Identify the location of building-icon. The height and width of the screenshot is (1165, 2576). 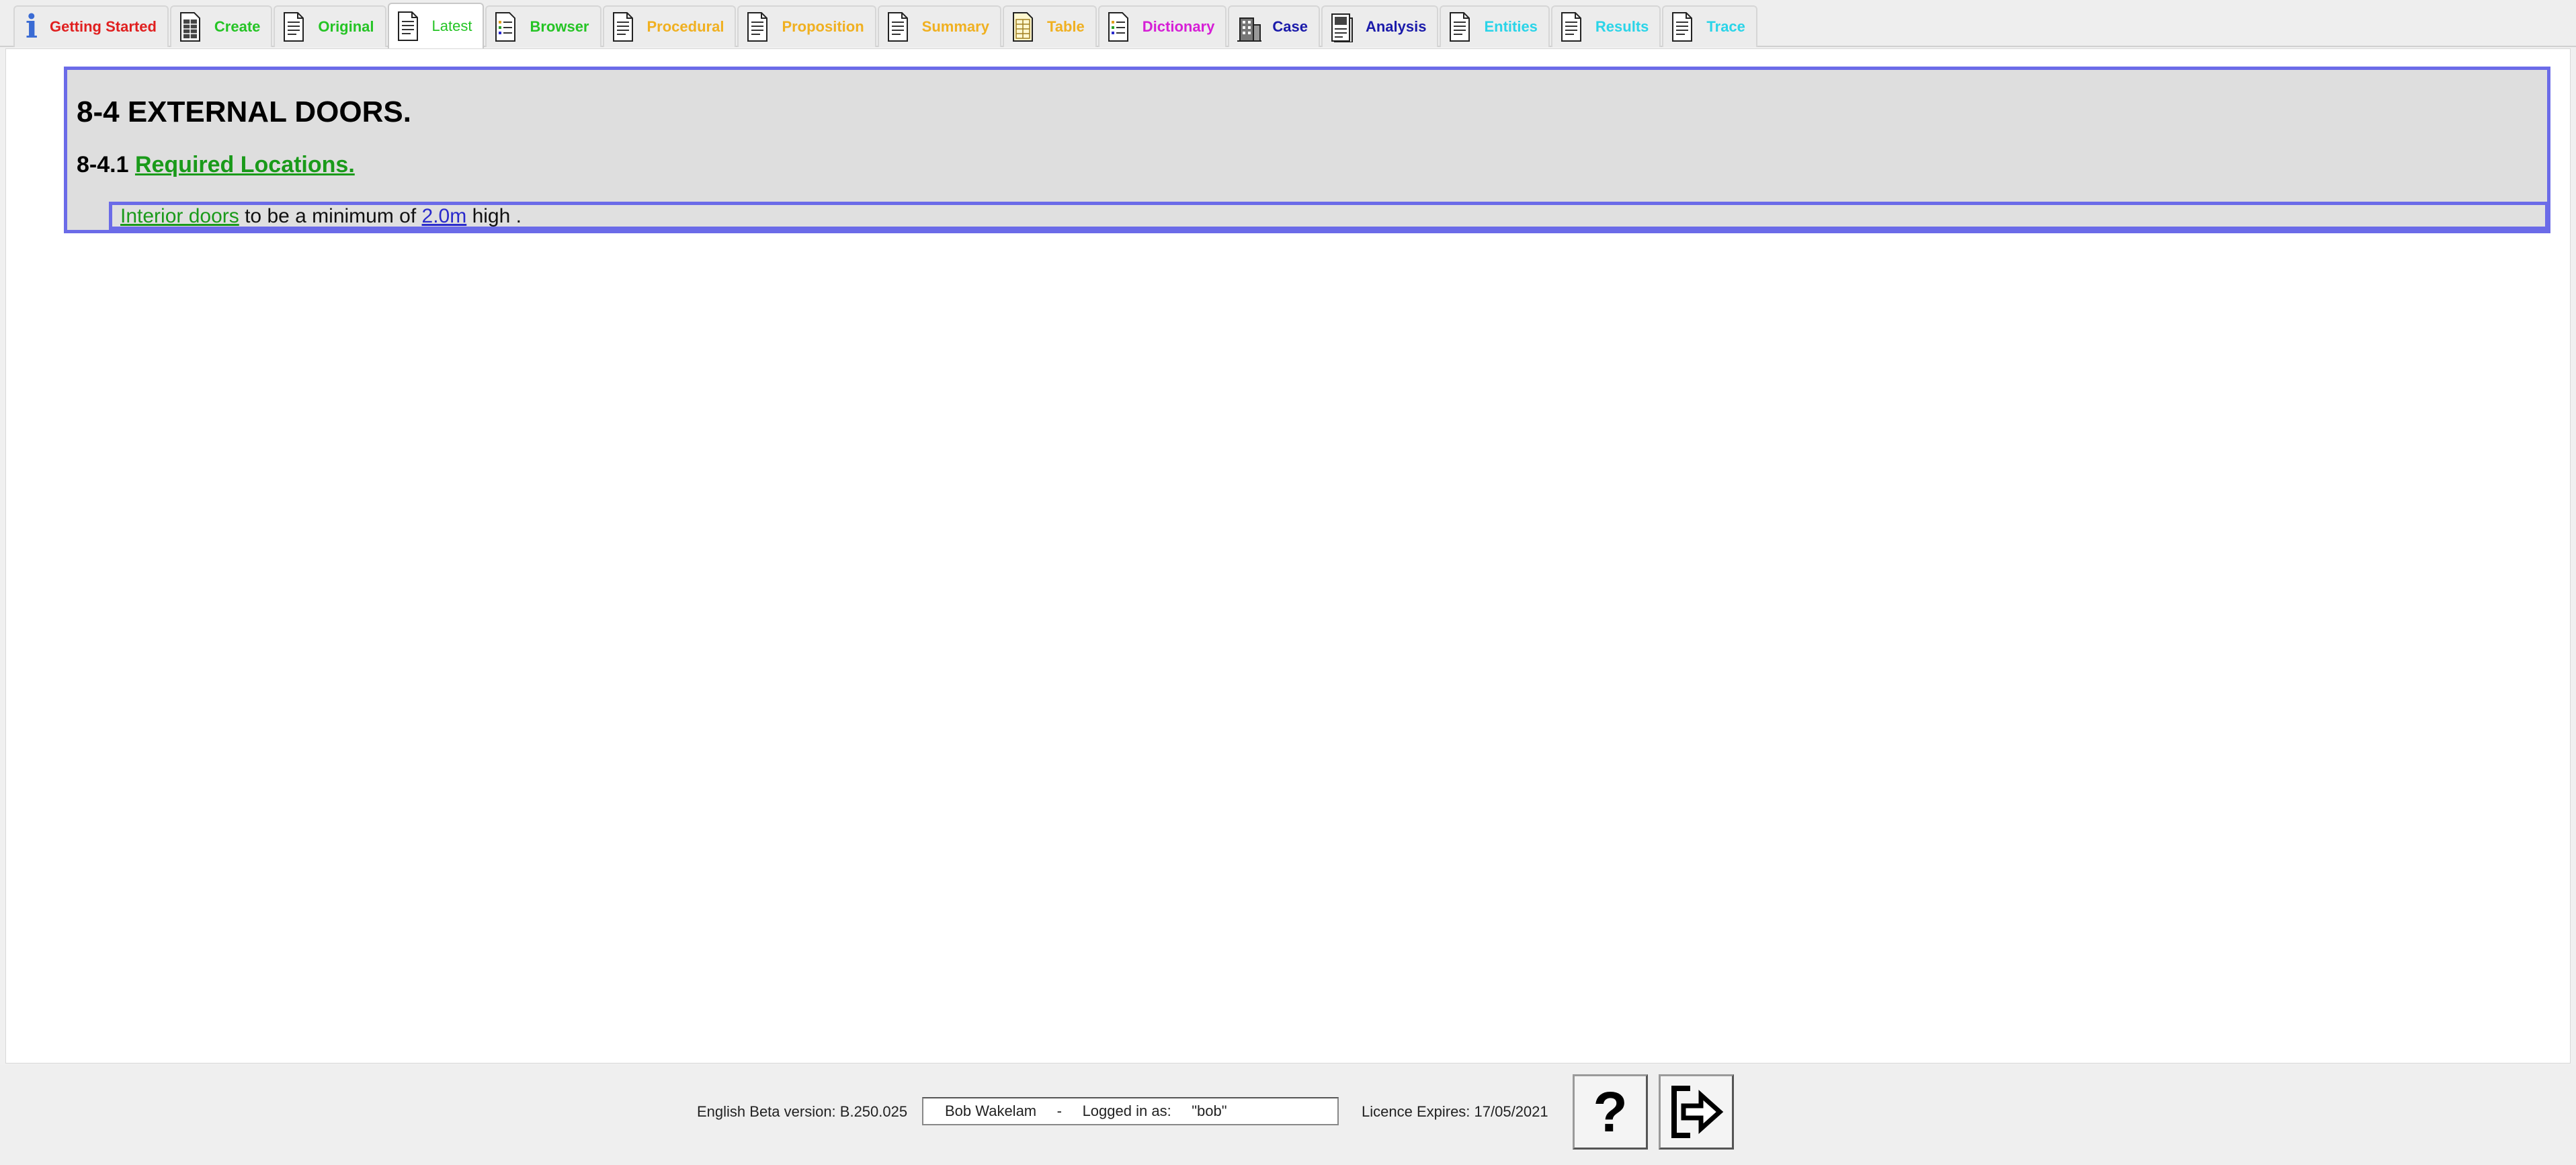
(1249, 26).